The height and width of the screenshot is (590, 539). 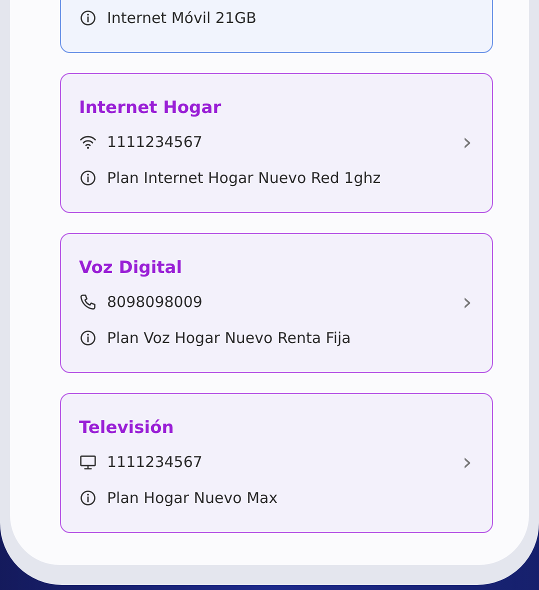 I want to click on plan-info: Plan Internet Hogar Nuevo Red 1ghz, so click(x=244, y=178).